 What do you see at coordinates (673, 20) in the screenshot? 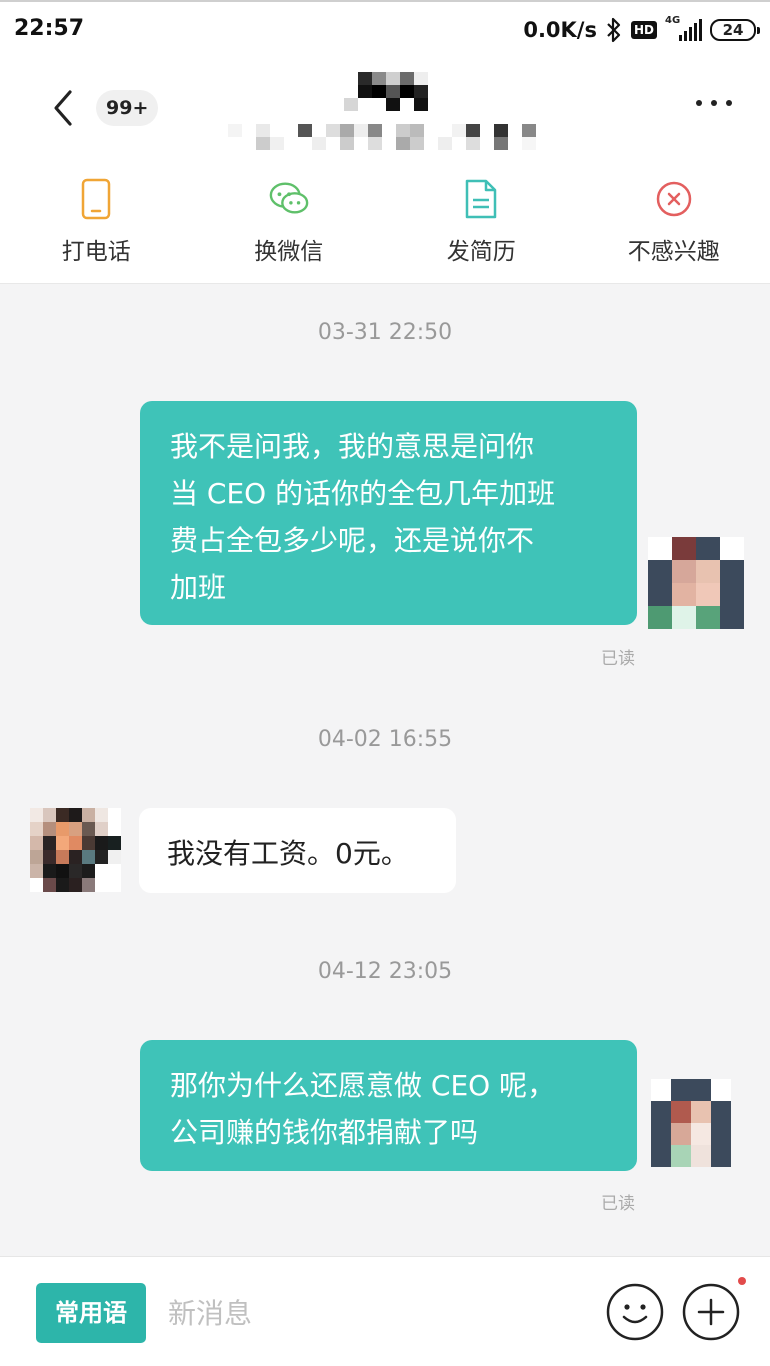
I see `network-type: 4G` at bounding box center [673, 20].